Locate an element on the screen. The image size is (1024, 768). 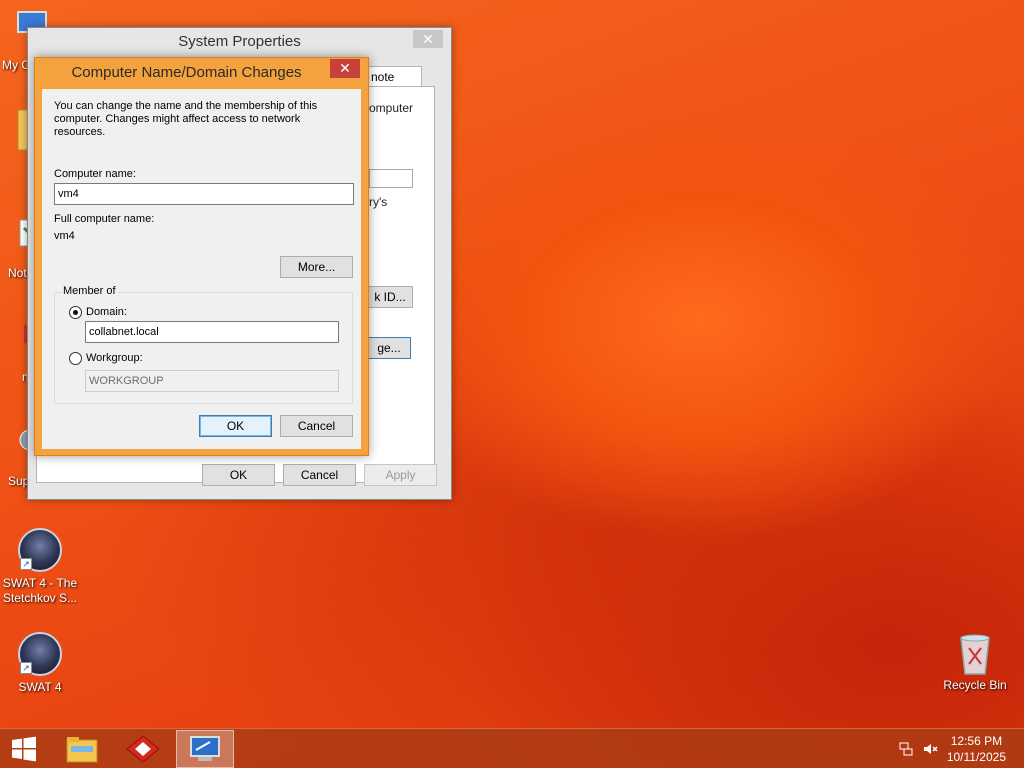
ok-button: OK is located at coordinates (238, 475).